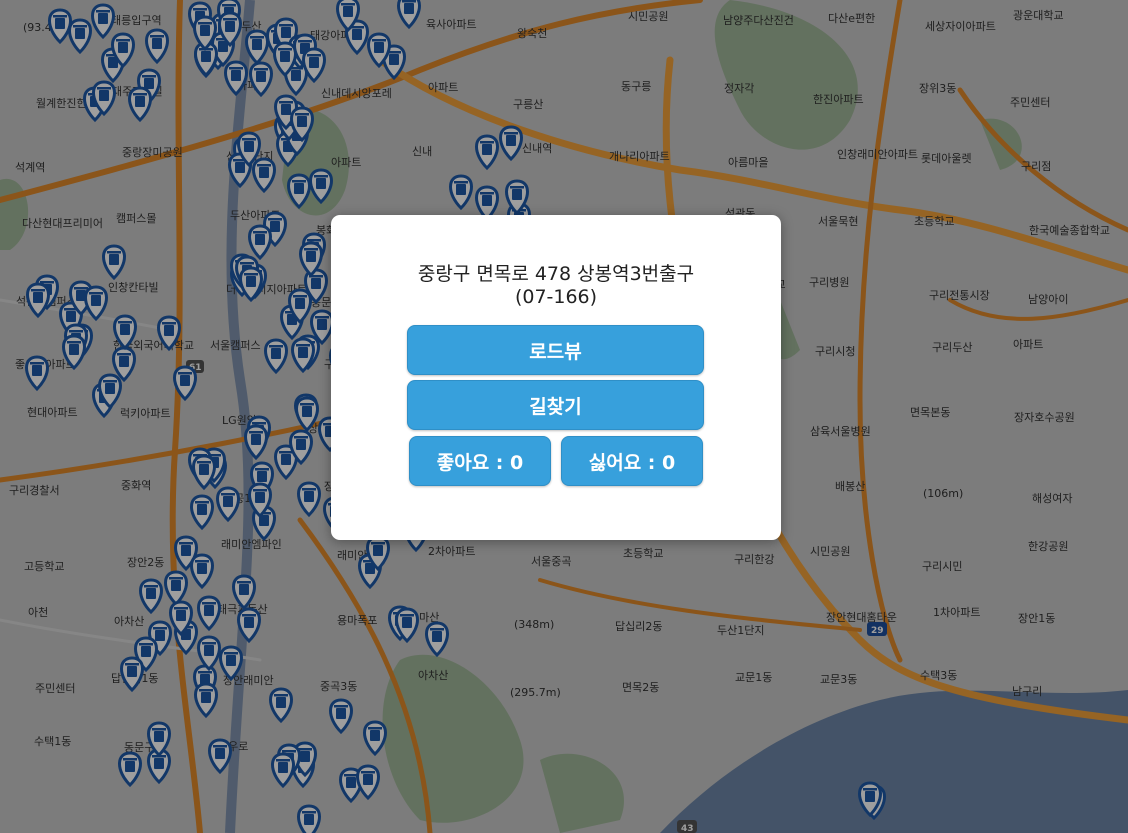 This screenshot has height=833, width=1128. Describe the element at coordinates (480, 461) in the screenshot. I see `like-button: 좋아요 : 0` at that location.